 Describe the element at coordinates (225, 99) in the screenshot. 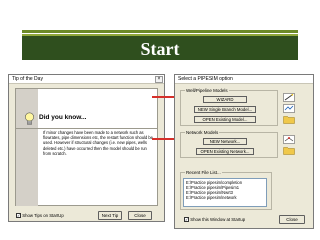

I see `wizard-button: WIZARD` at that location.